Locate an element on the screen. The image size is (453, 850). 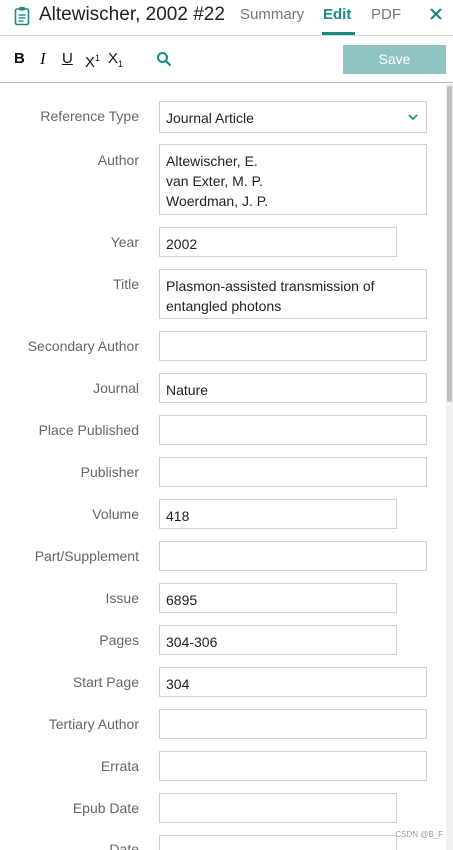
clipboard-icon is located at coordinates (22, 16).